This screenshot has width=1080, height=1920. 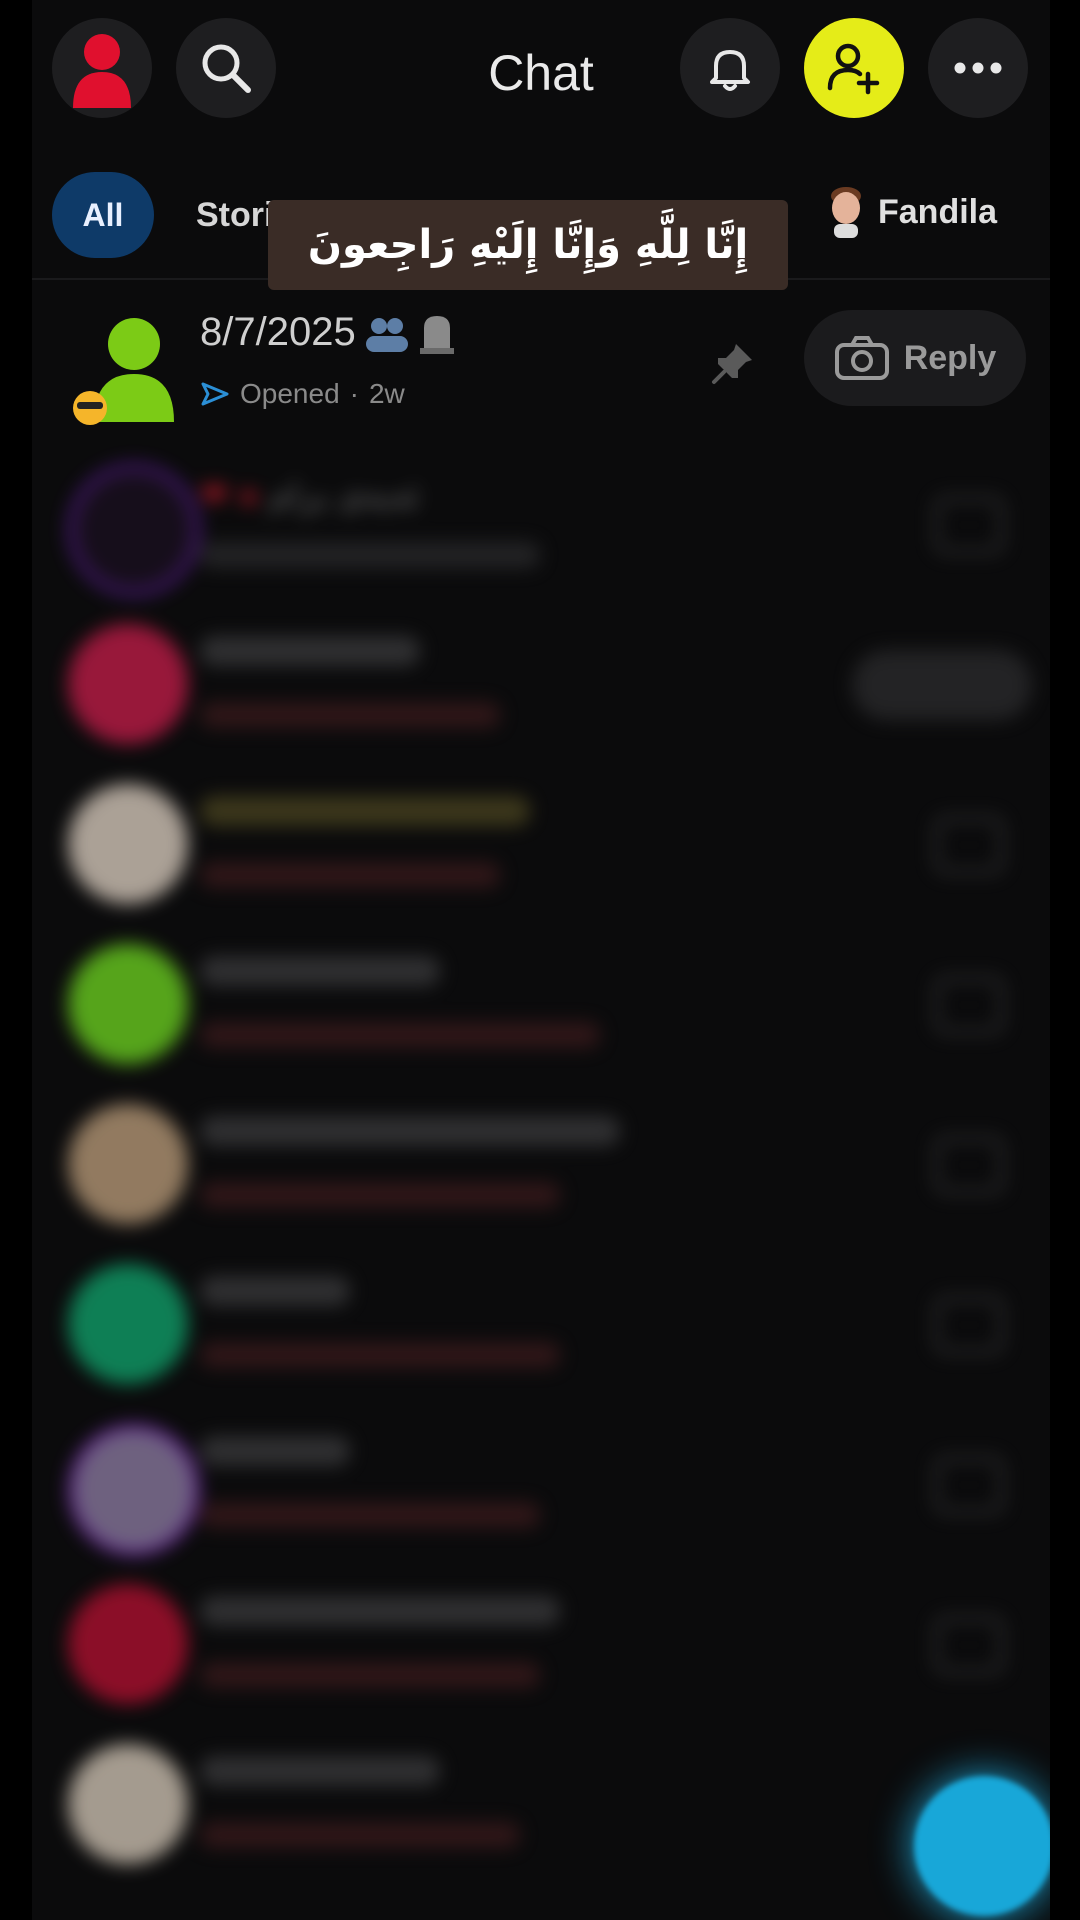 What do you see at coordinates (215, 394) in the screenshot?
I see `sent-arrow-icon` at bounding box center [215, 394].